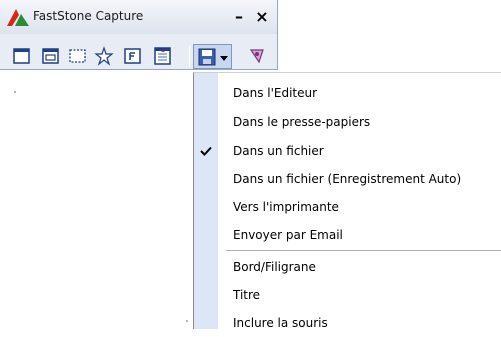 The height and width of the screenshot is (337, 501). I want to click on chevron-down-icon, so click(224, 58).